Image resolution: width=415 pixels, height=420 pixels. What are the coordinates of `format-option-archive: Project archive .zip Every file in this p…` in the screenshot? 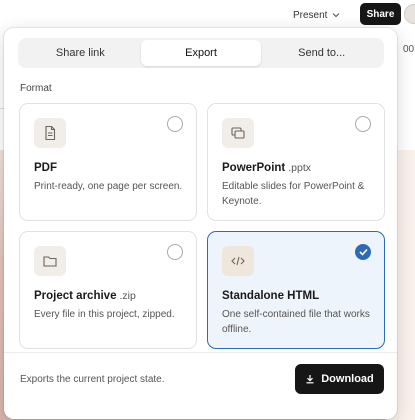 It's located at (108, 290).